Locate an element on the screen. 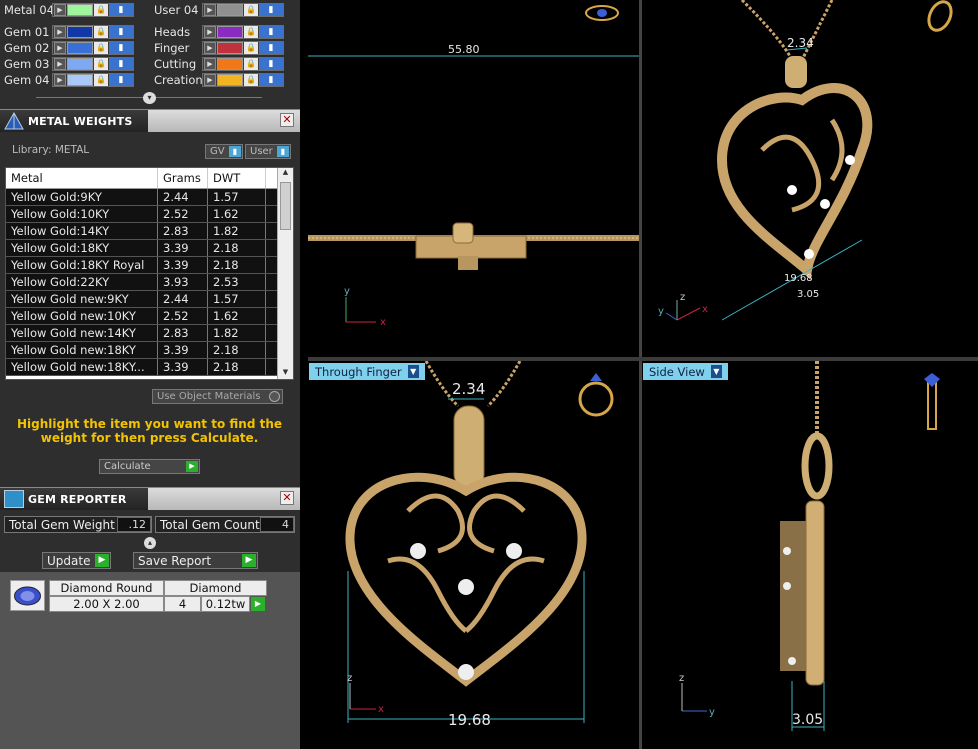  save-report-button: Save Report ▶ is located at coordinates (195, 560).